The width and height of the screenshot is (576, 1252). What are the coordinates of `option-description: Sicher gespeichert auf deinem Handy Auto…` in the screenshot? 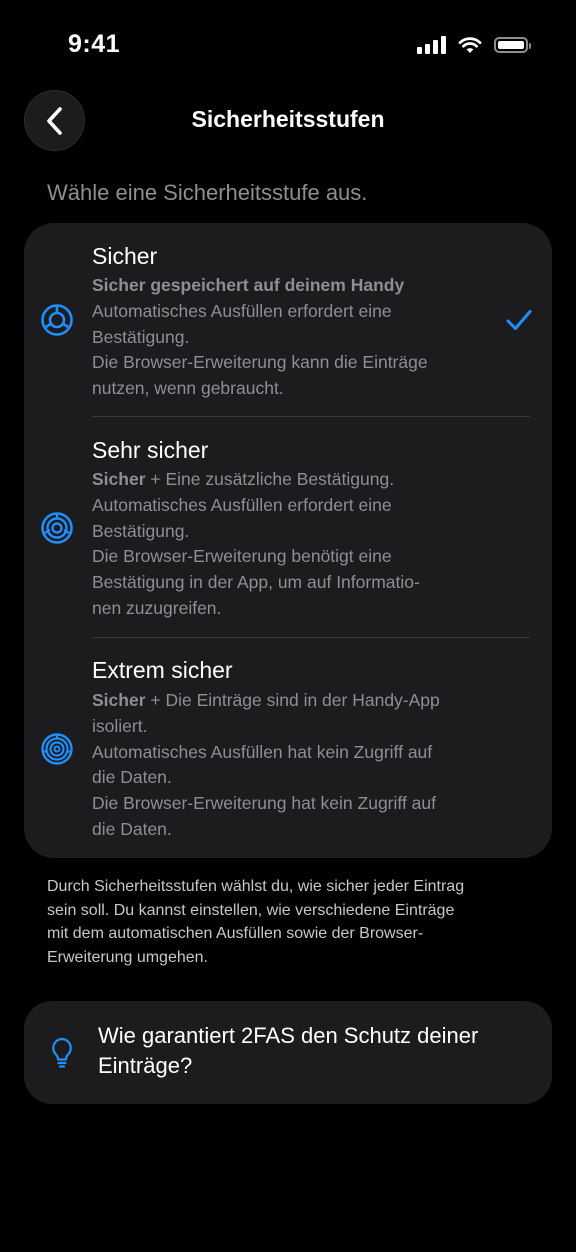 It's located at (302, 337).